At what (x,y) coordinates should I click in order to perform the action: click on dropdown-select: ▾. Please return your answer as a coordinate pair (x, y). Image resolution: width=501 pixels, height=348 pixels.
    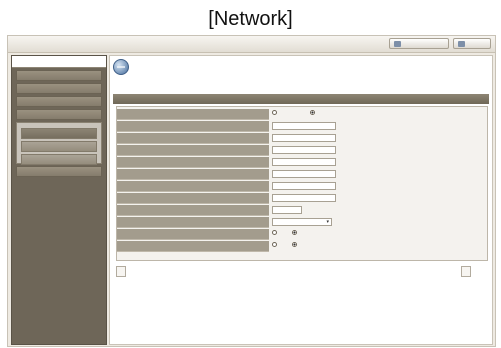
    Looking at the image, I should click on (302, 222).